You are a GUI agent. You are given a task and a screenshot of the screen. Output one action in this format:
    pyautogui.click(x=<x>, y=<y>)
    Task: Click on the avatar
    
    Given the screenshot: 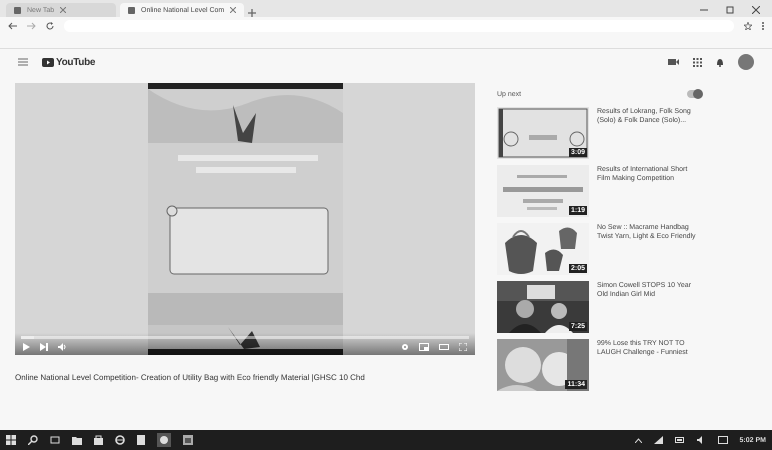 What is the action you would take?
    pyautogui.click(x=746, y=62)
    